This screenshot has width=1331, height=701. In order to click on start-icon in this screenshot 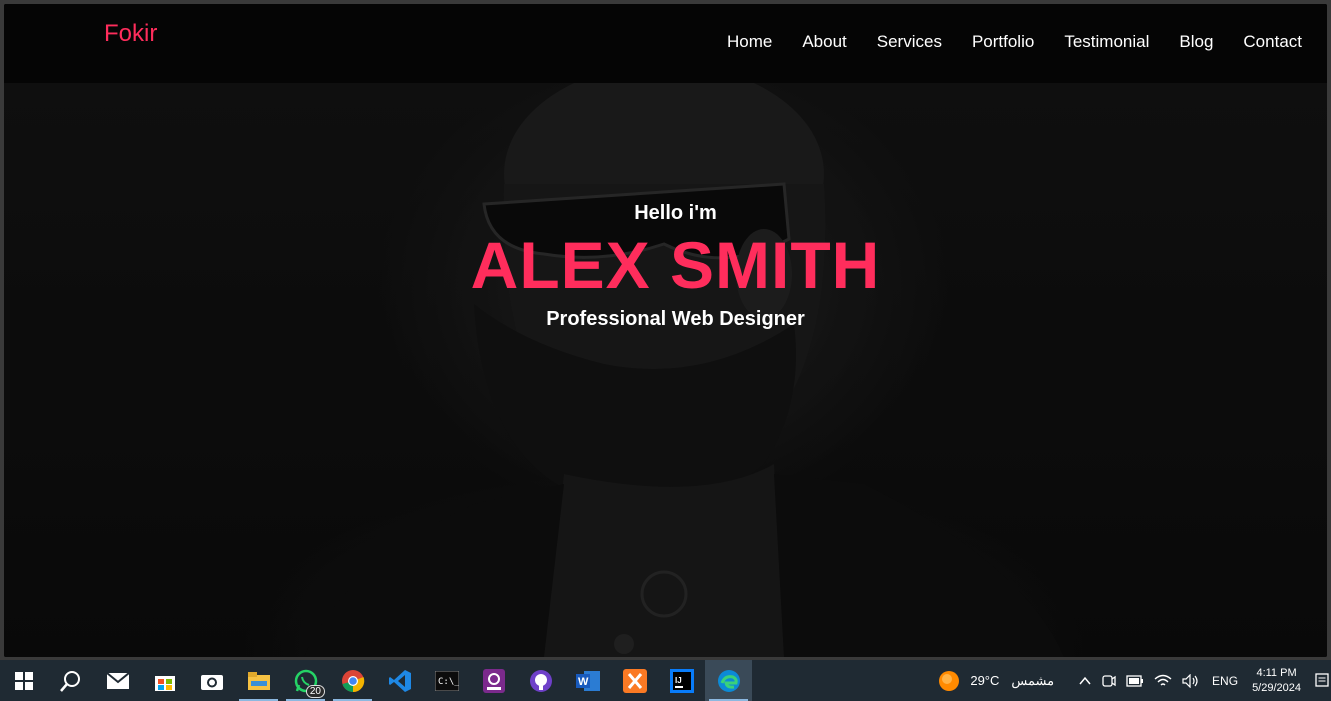, I will do `click(23, 680)`.